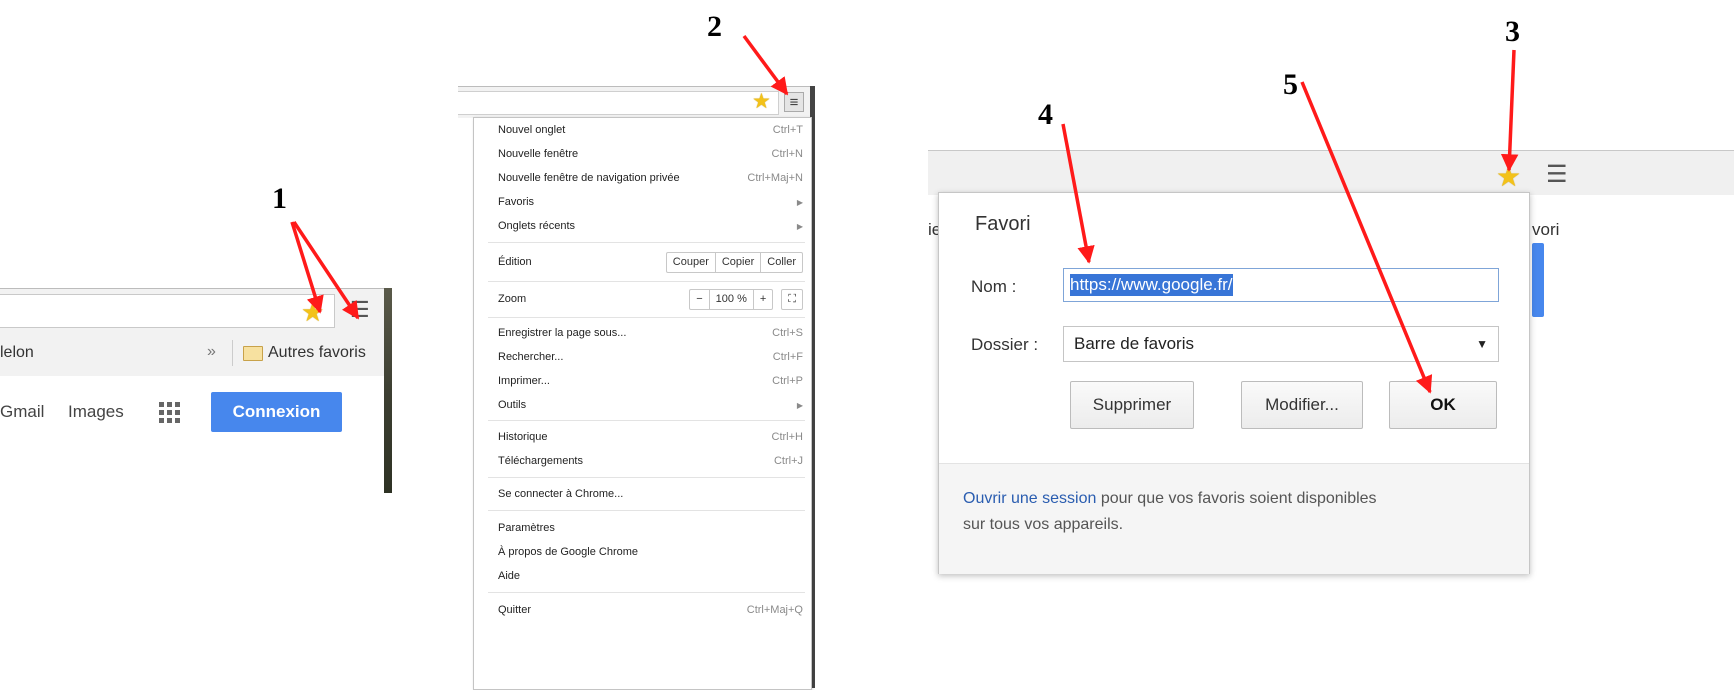 This screenshot has height=690, width=1734. Describe the element at coordinates (1029, 498) in the screenshot. I see `signin-link: Ouvrir une session` at that location.